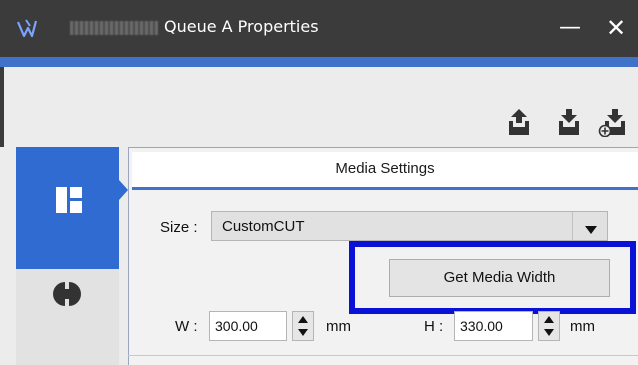 The image size is (638, 365). Describe the element at coordinates (519, 122) in the screenshot. I see `export-icon` at that location.